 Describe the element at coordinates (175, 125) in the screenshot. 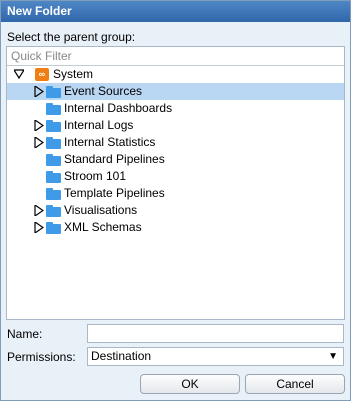

I see `tree-item-internal-logs: Internal Logs` at that location.